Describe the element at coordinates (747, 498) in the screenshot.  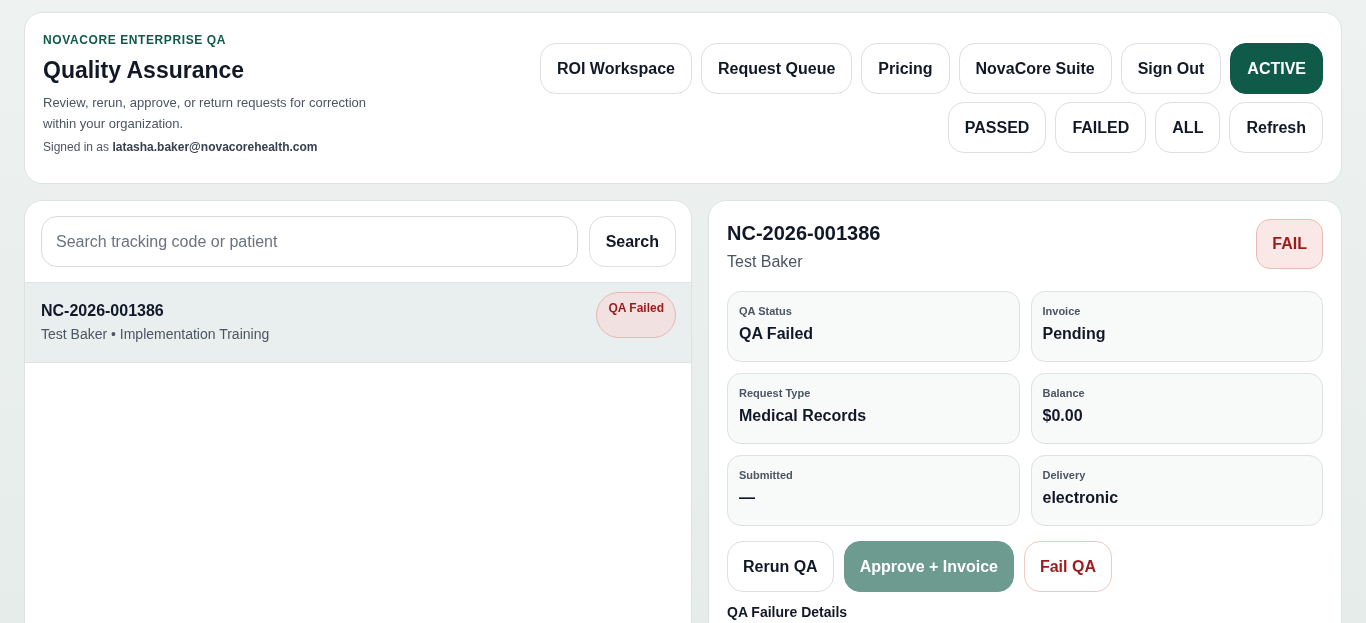
I see `info-value: —` at that location.